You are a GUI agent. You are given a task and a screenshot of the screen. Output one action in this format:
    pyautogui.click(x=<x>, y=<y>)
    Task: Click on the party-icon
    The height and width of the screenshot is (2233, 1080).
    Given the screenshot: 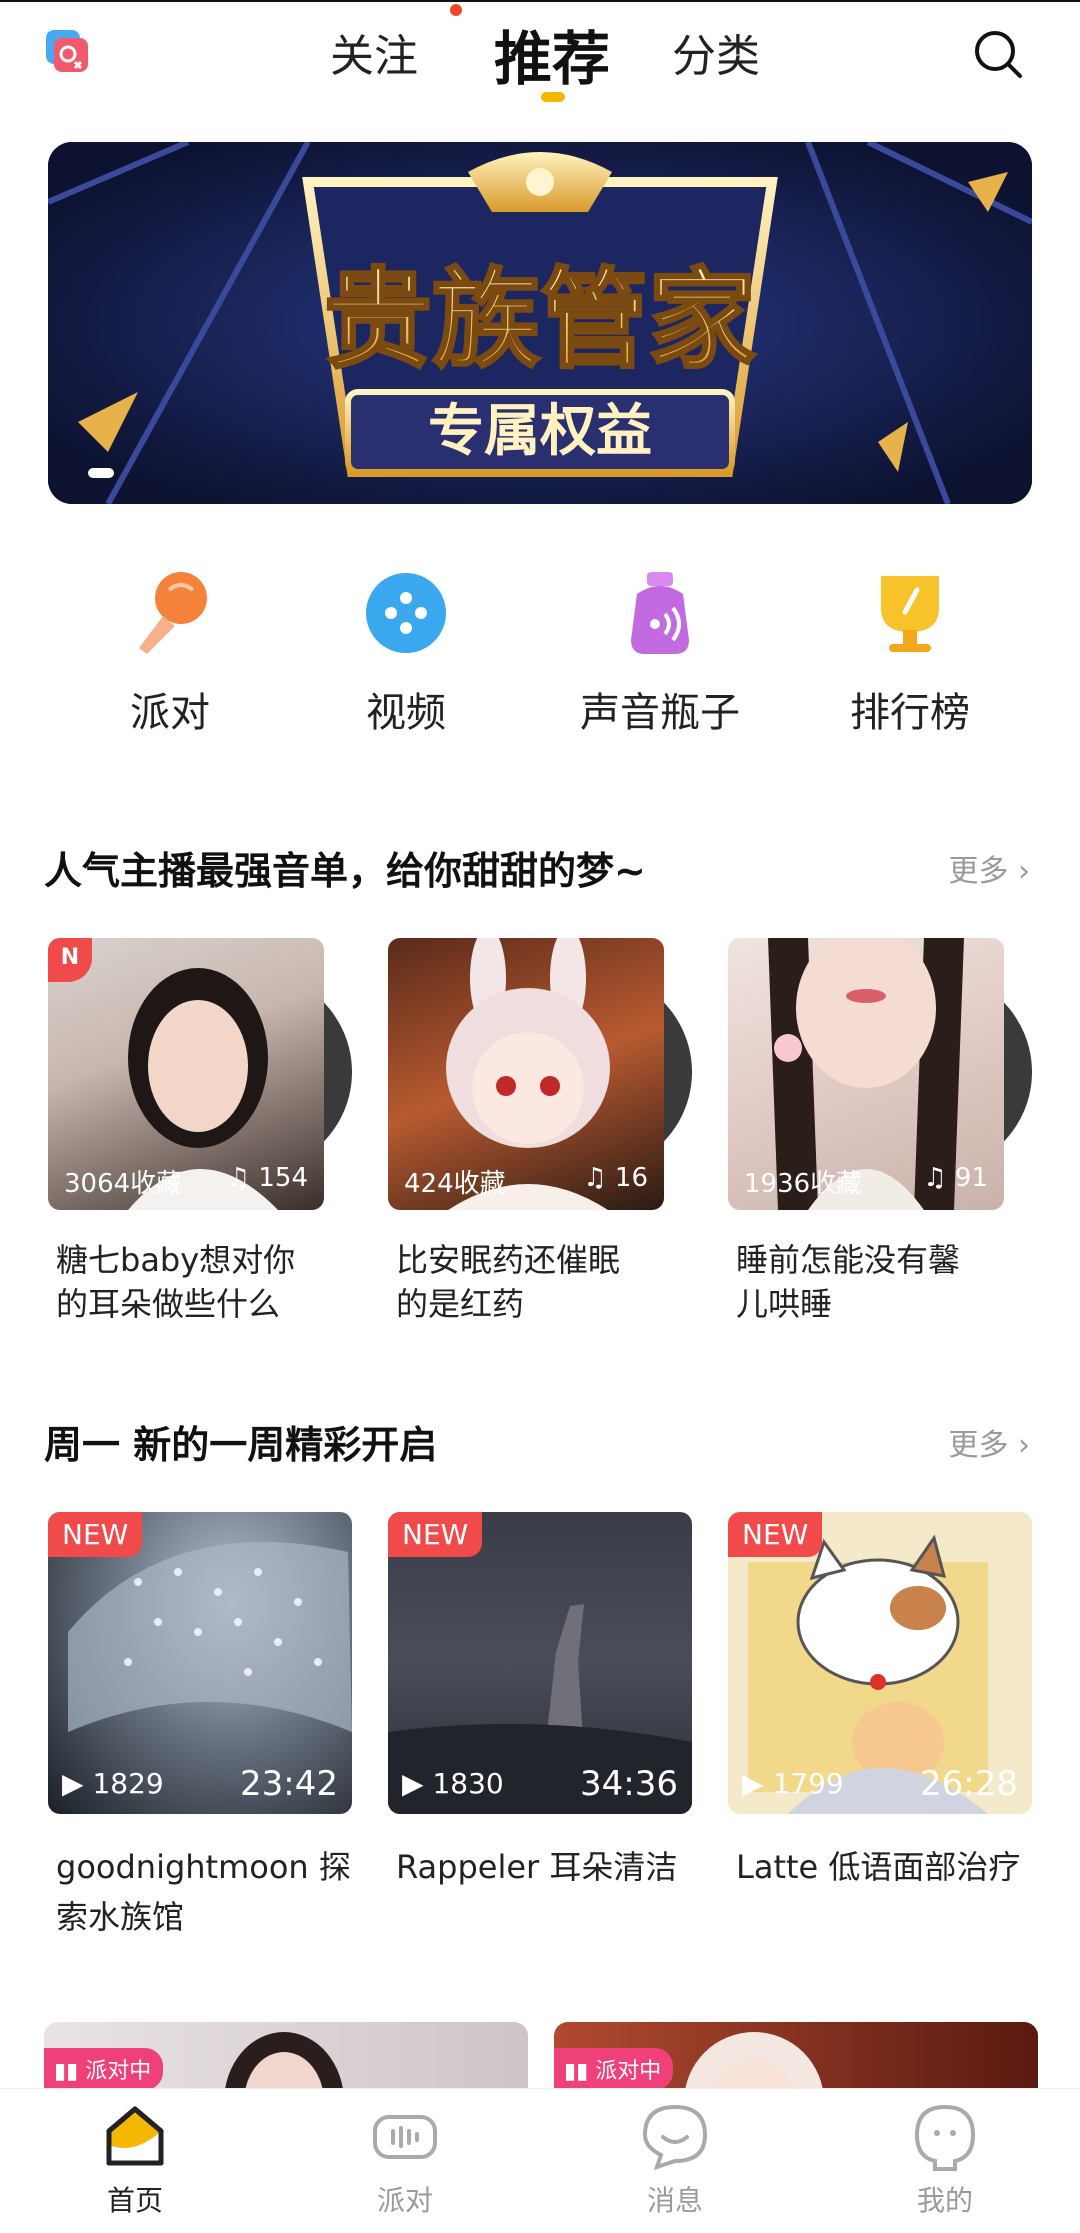 What is the action you would take?
    pyautogui.click(x=405, y=2137)
    